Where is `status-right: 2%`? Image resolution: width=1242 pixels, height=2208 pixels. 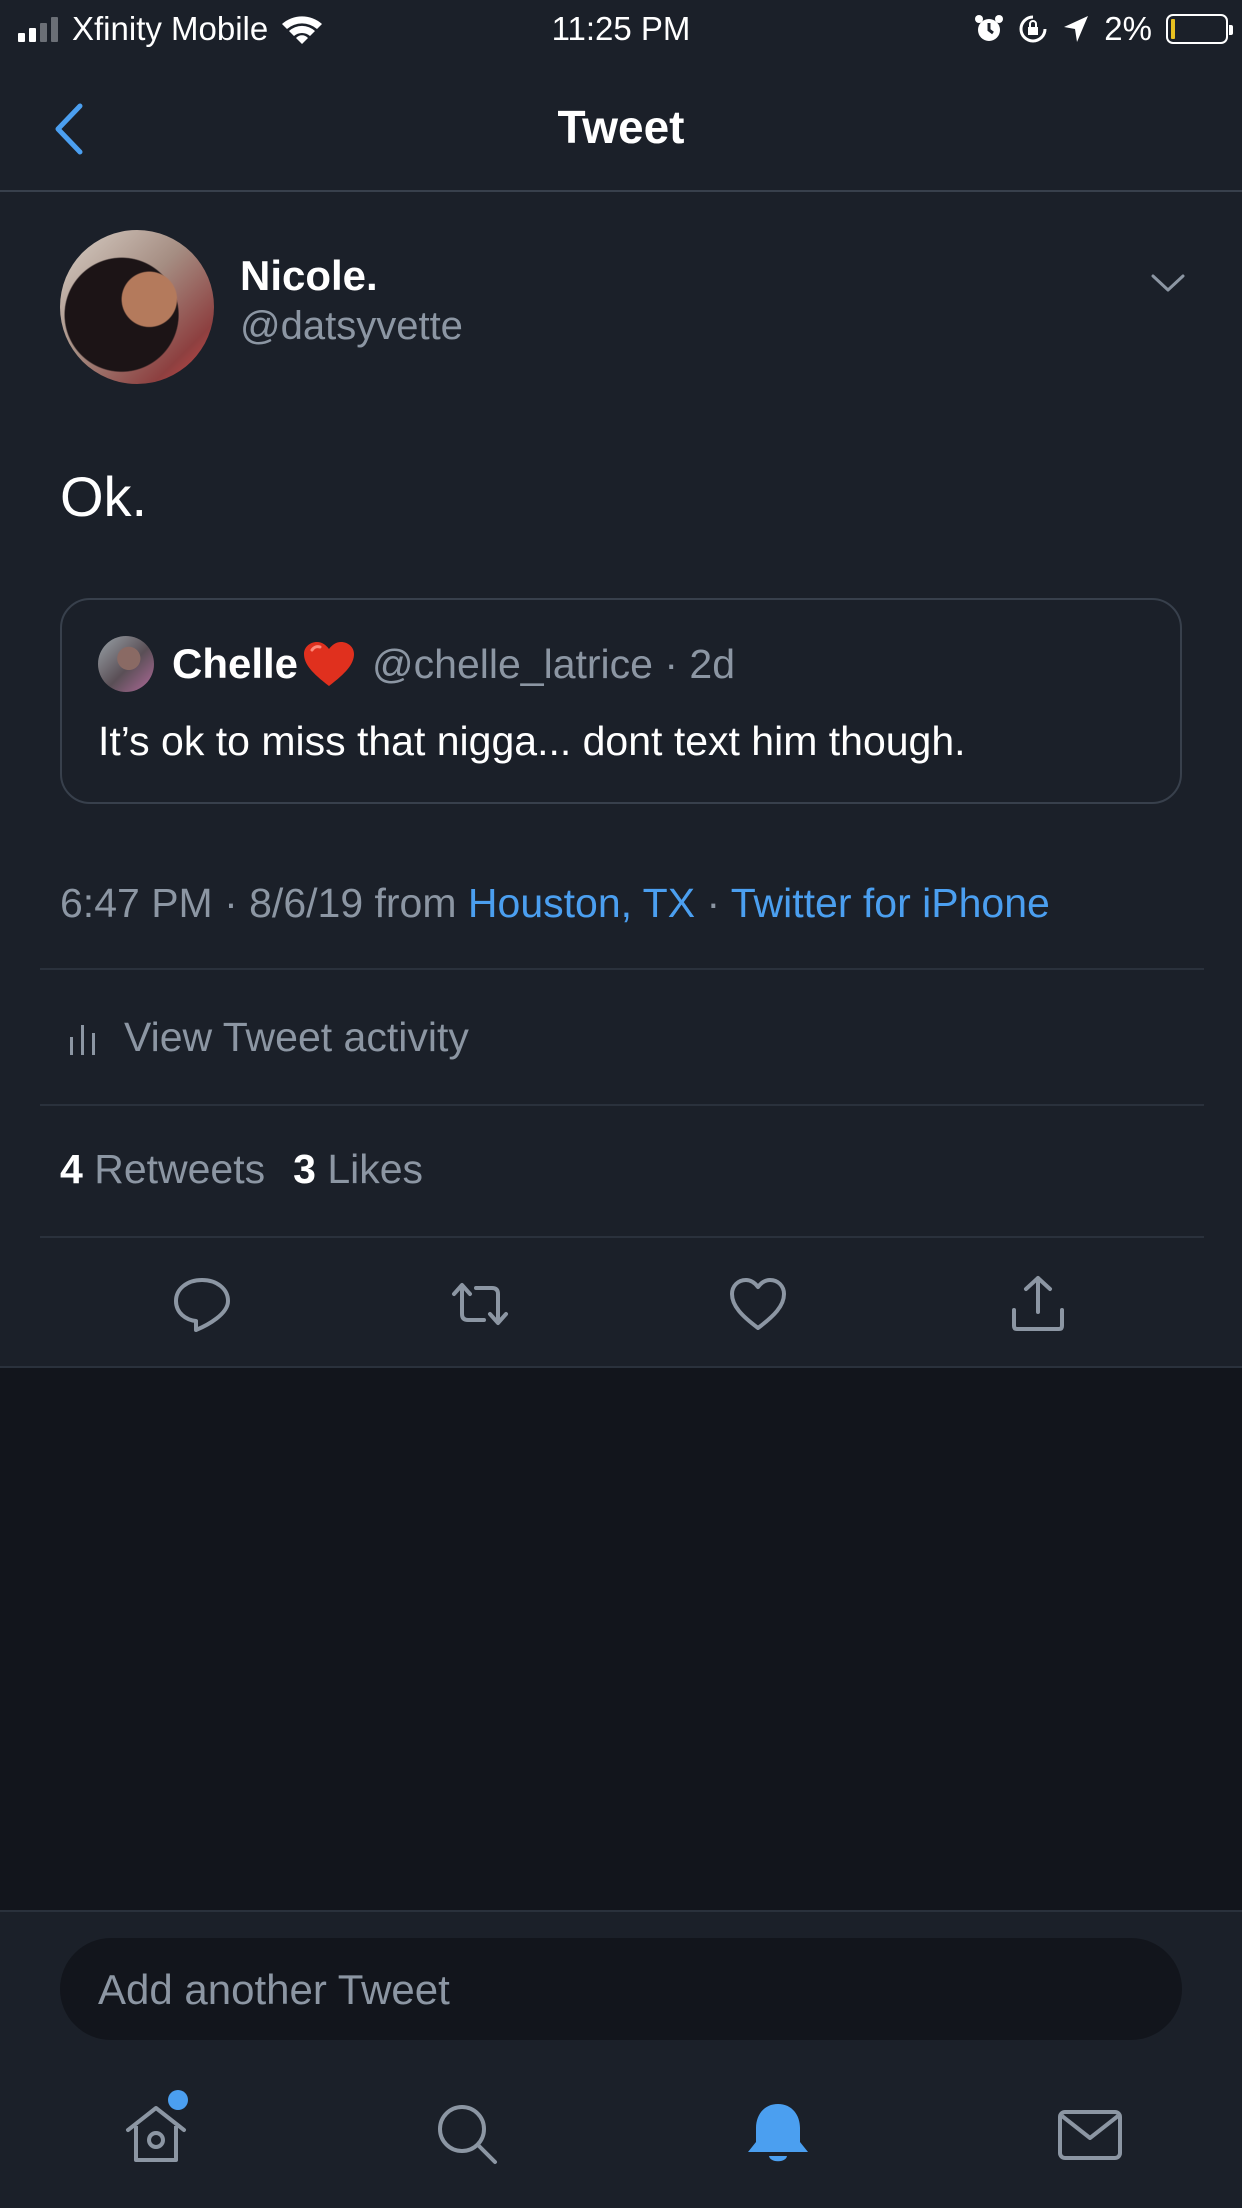 status-right: 2% is located at coordinates (1103, 29).